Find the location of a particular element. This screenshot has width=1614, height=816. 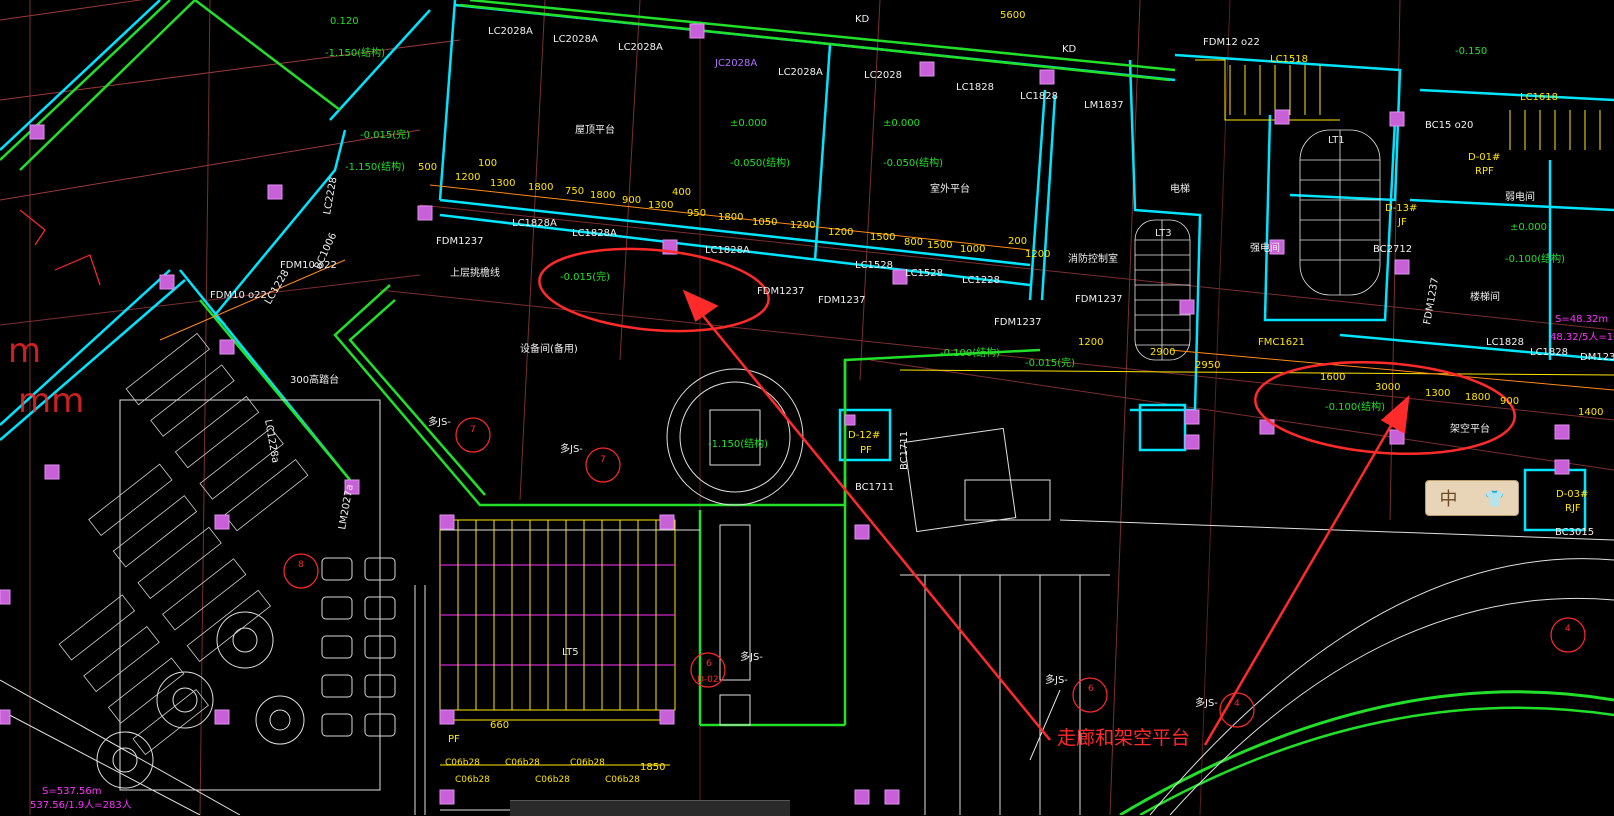

label-elev-015c: -0.015(完) is located at coordinates (1050, 362).